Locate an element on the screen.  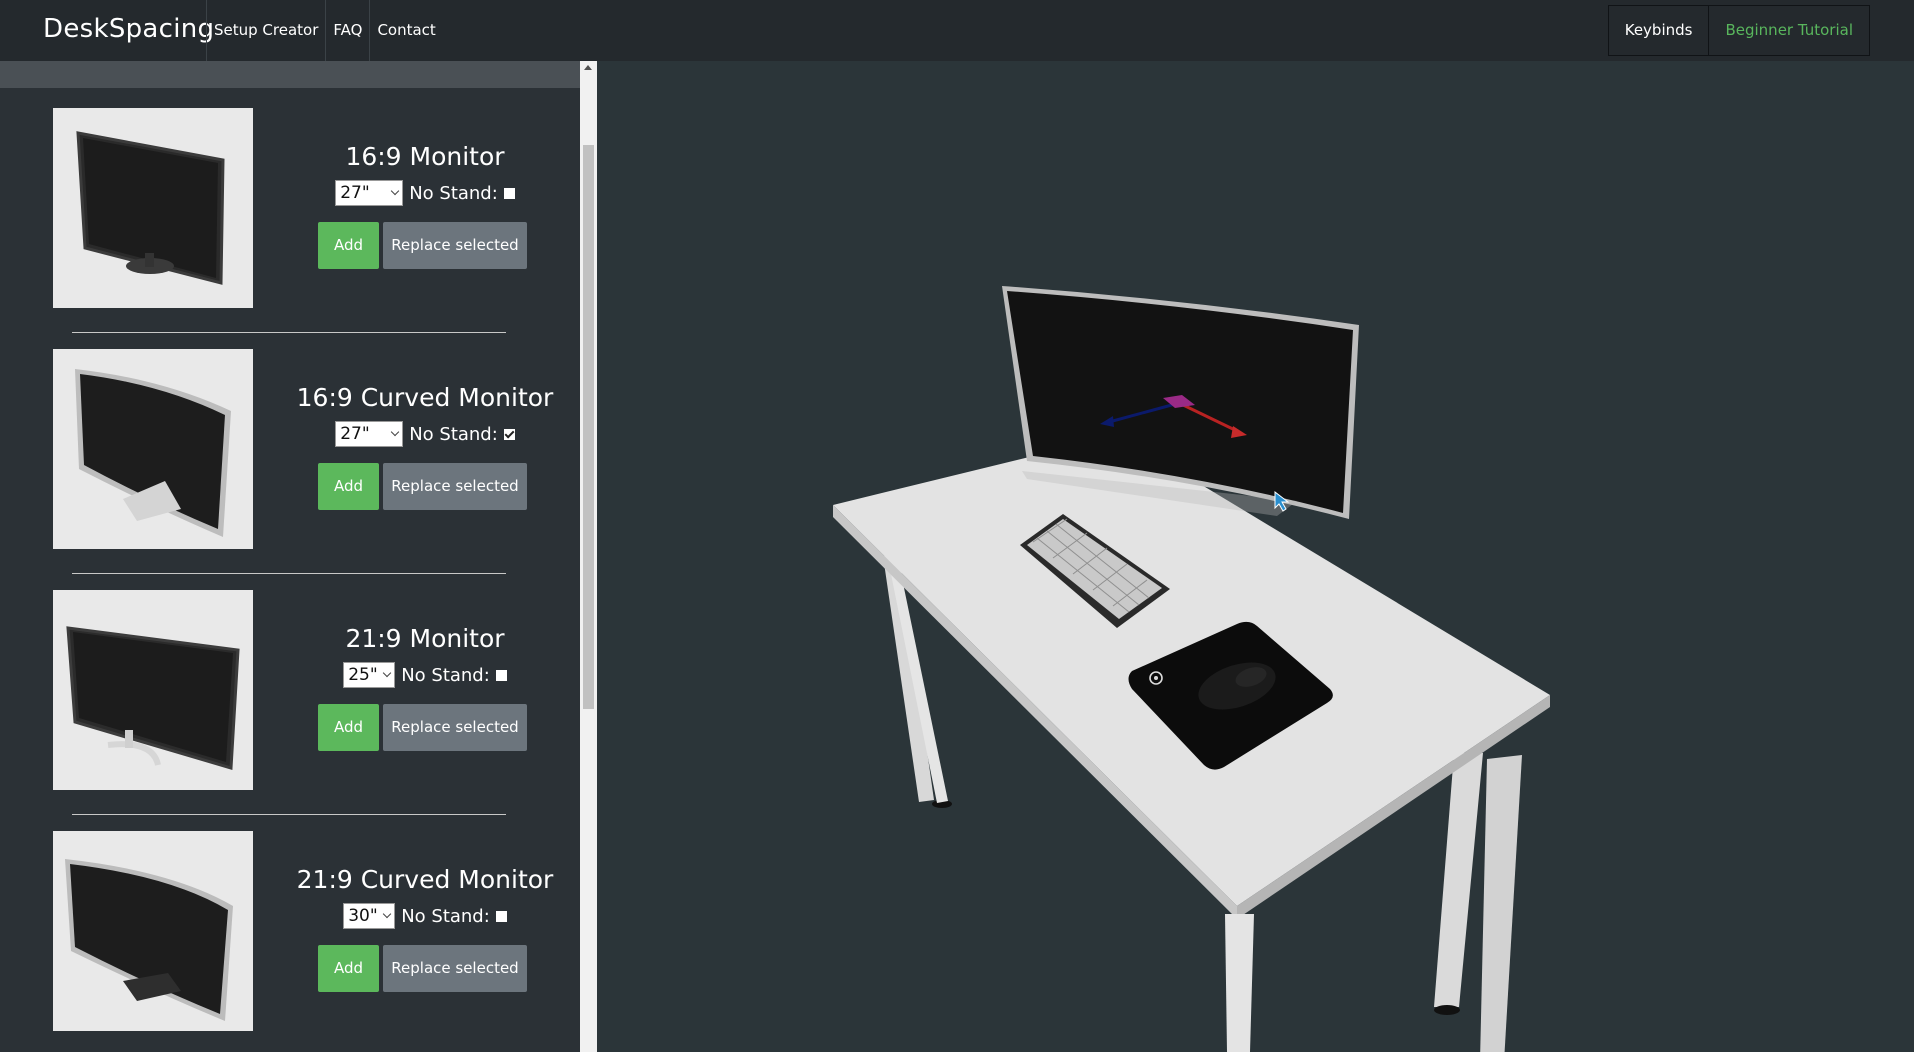
sidebar-scrollbar is located at coordinates (588, 556).